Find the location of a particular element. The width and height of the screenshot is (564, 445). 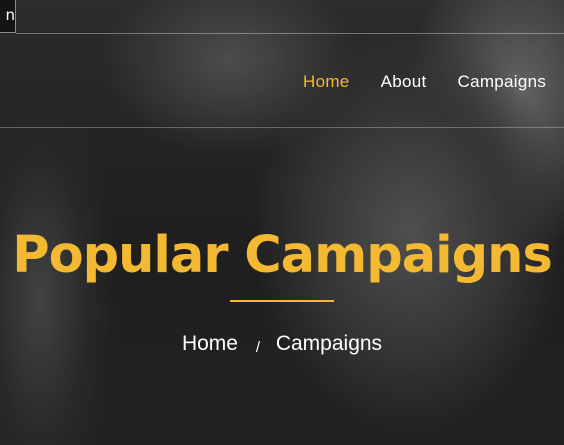

breadcrumb-home-link: Home is located at coordinates (210, 343).